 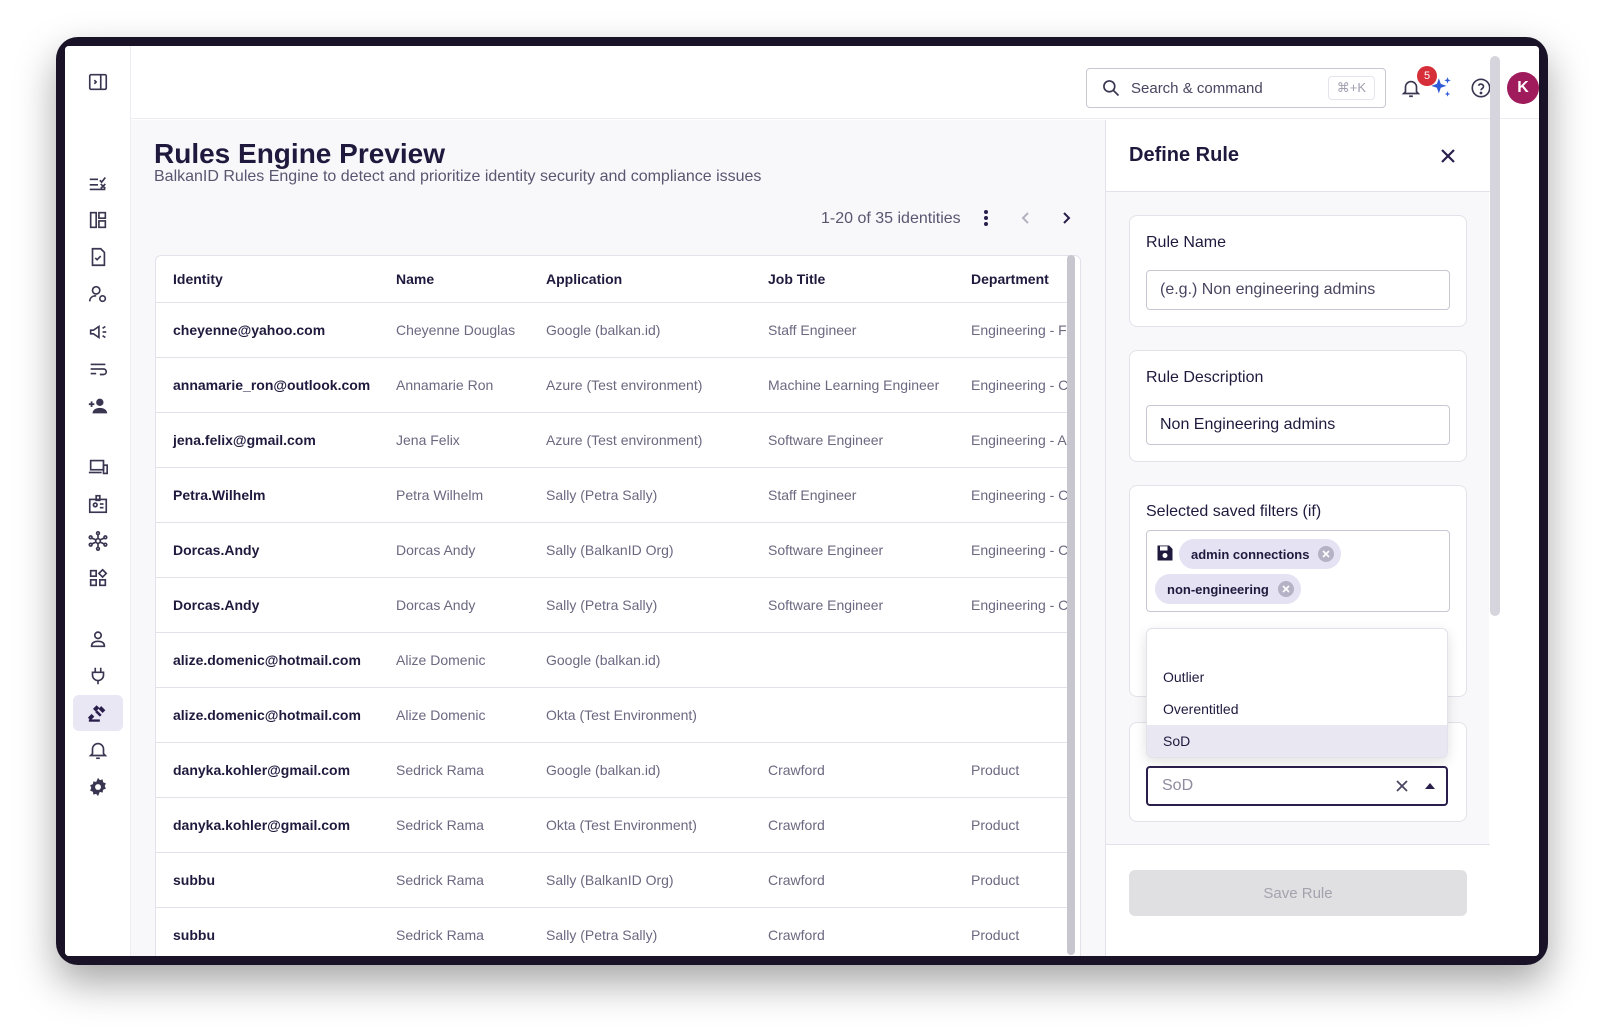 I want to click on dropdown-option-overentitled: Overentitled, so click(x=1297, y=709).